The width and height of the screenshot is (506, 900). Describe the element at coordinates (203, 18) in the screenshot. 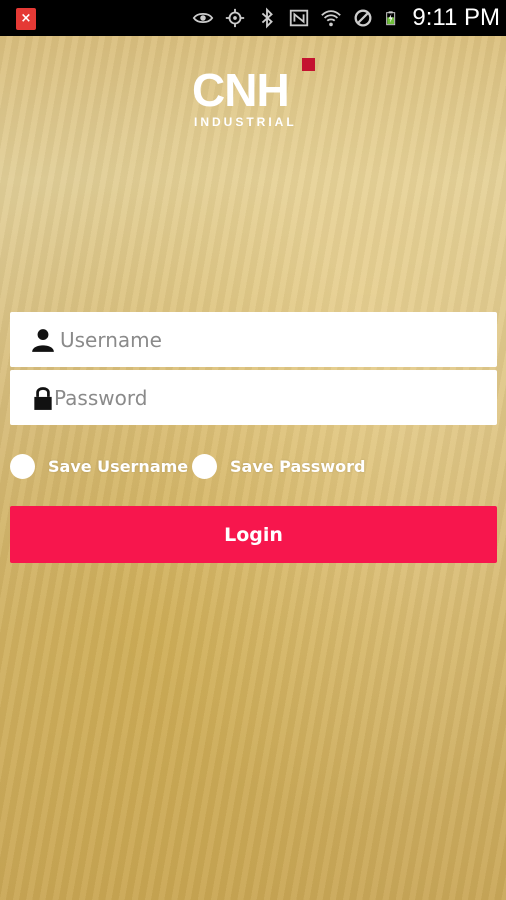

I see `eye-icon` at that location.